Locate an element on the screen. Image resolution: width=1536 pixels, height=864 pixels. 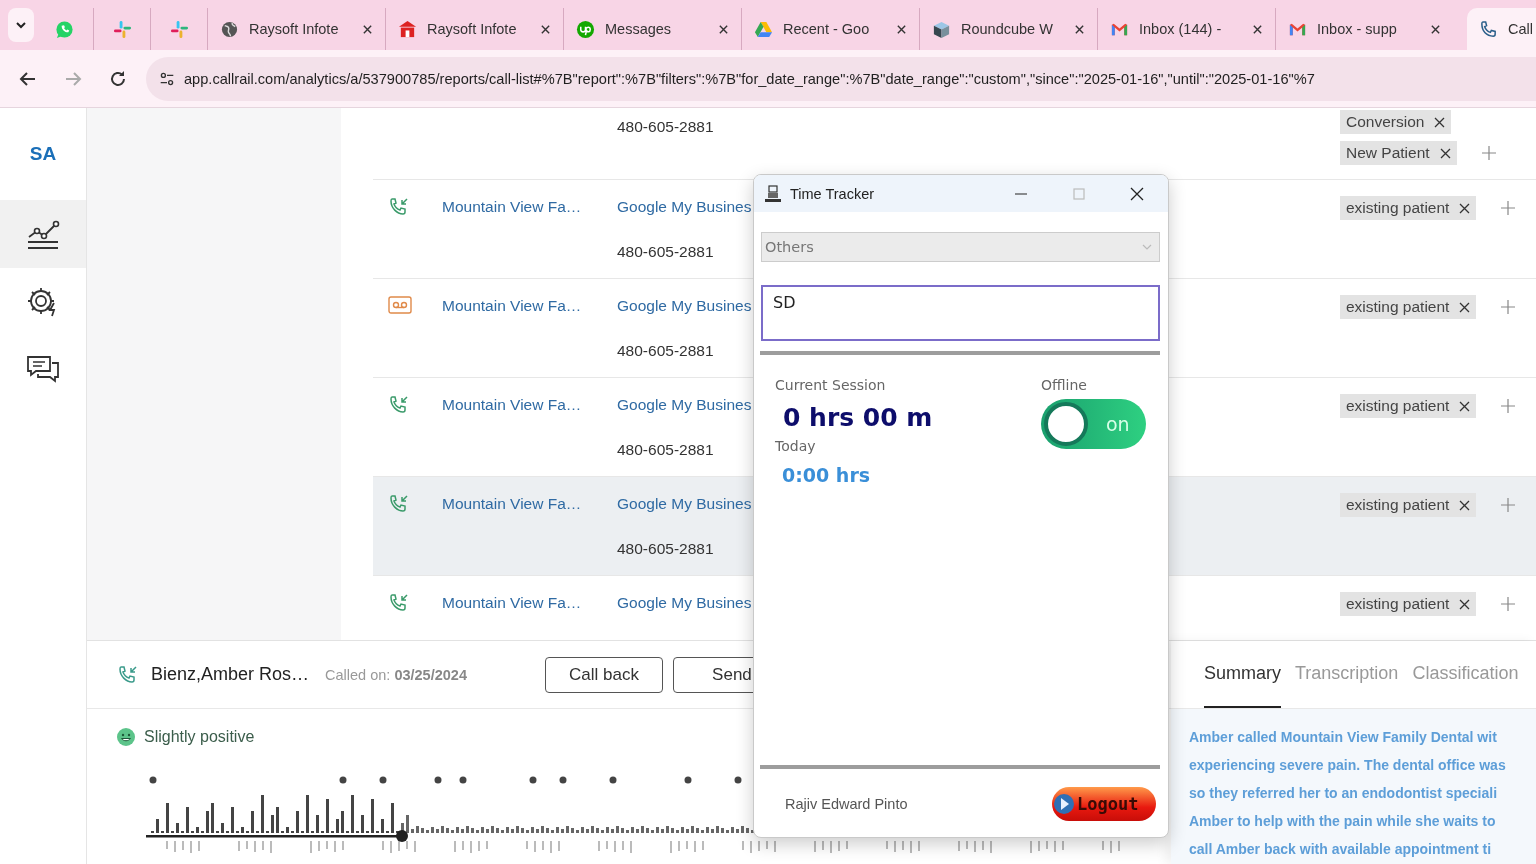
session-time: 0 hrs 00 m is located at coordinates (858, 417).